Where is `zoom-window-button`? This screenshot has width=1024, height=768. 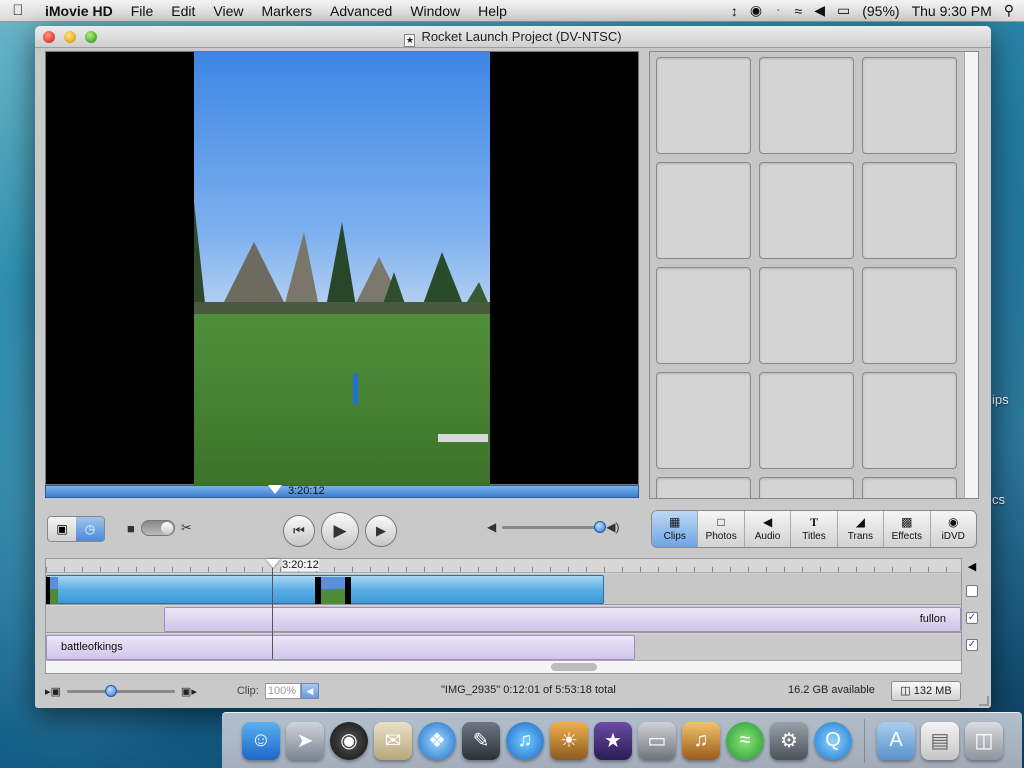
zoom-window-button is located at coordinates (91, 37).